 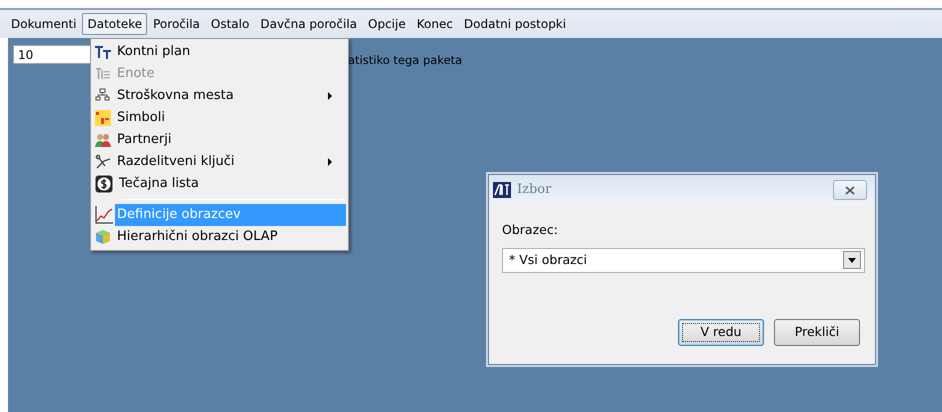 What do you see at coordinates (222, 162) in the screenshot?
I see `menu-item: Razdelitveni ključi` at bounding box center [222, 162].